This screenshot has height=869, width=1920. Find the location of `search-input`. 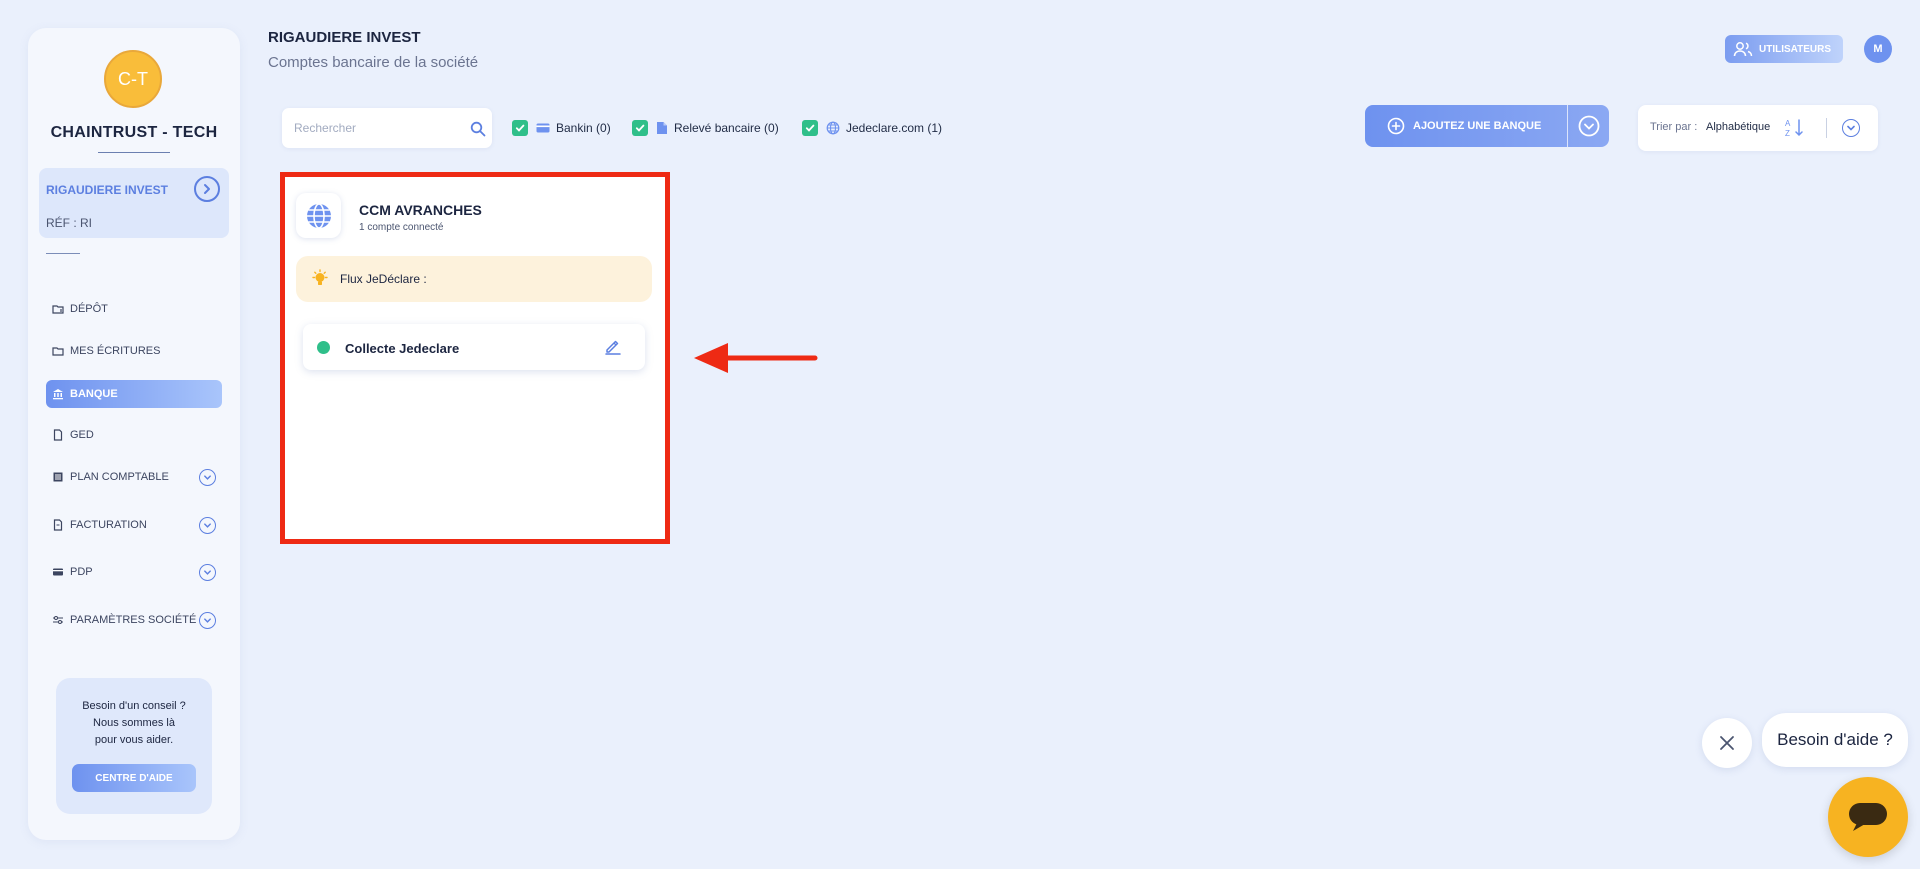

search-input is located at coordinates (374, 128).